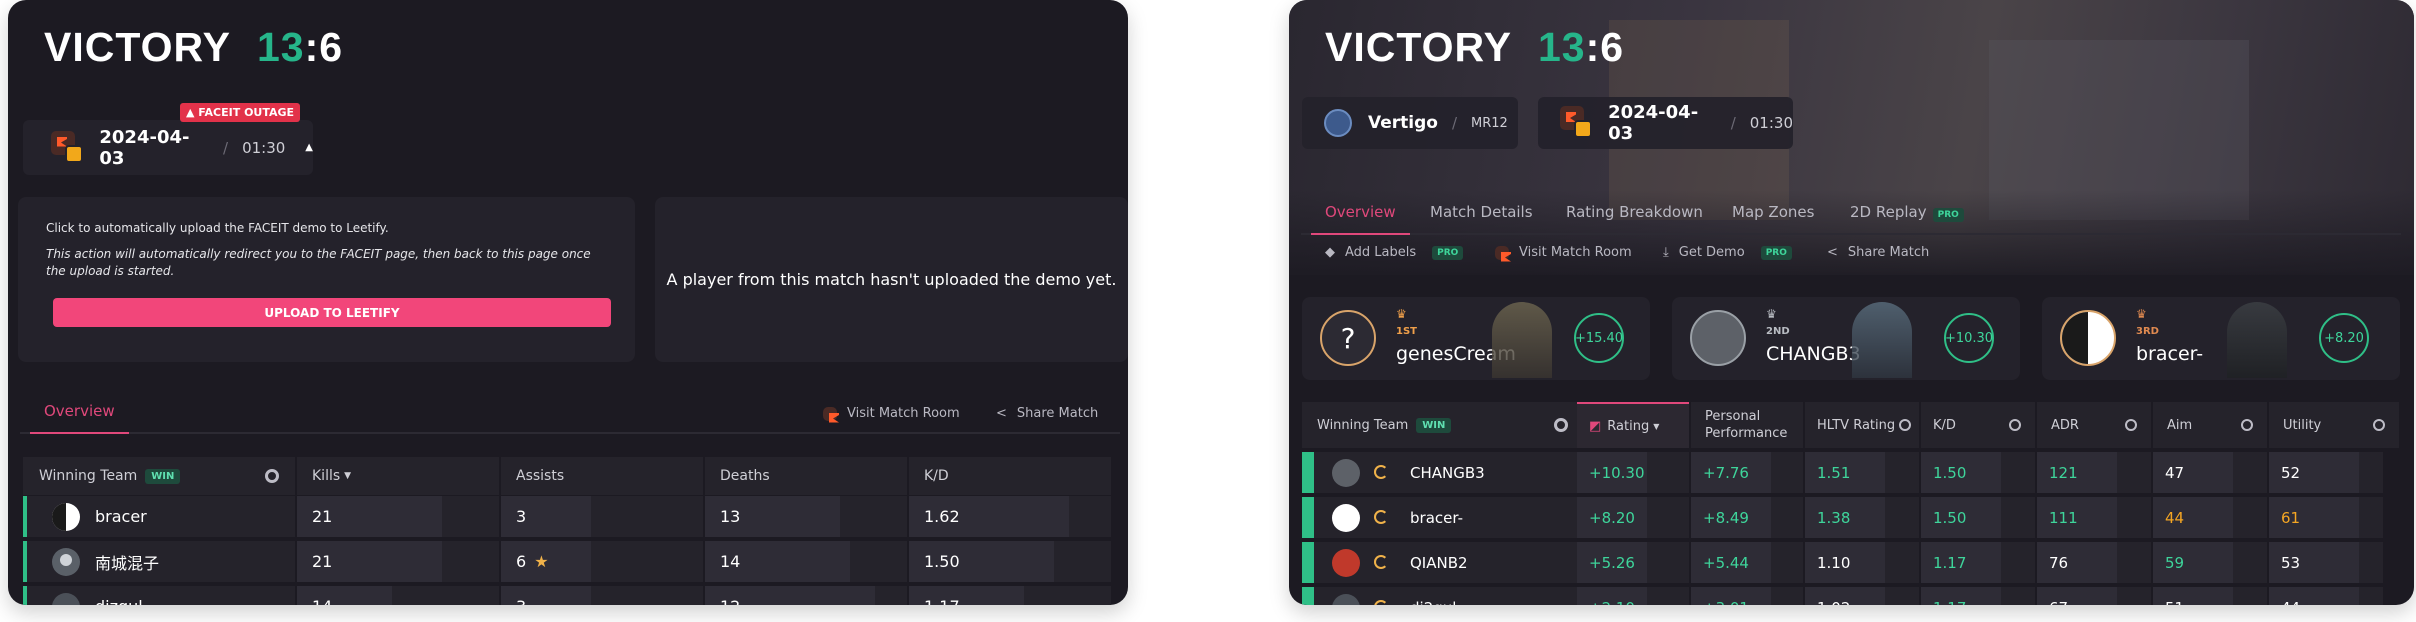  I want to click on hltv-rating-header: HLTV Rating, so click(1862, 425).